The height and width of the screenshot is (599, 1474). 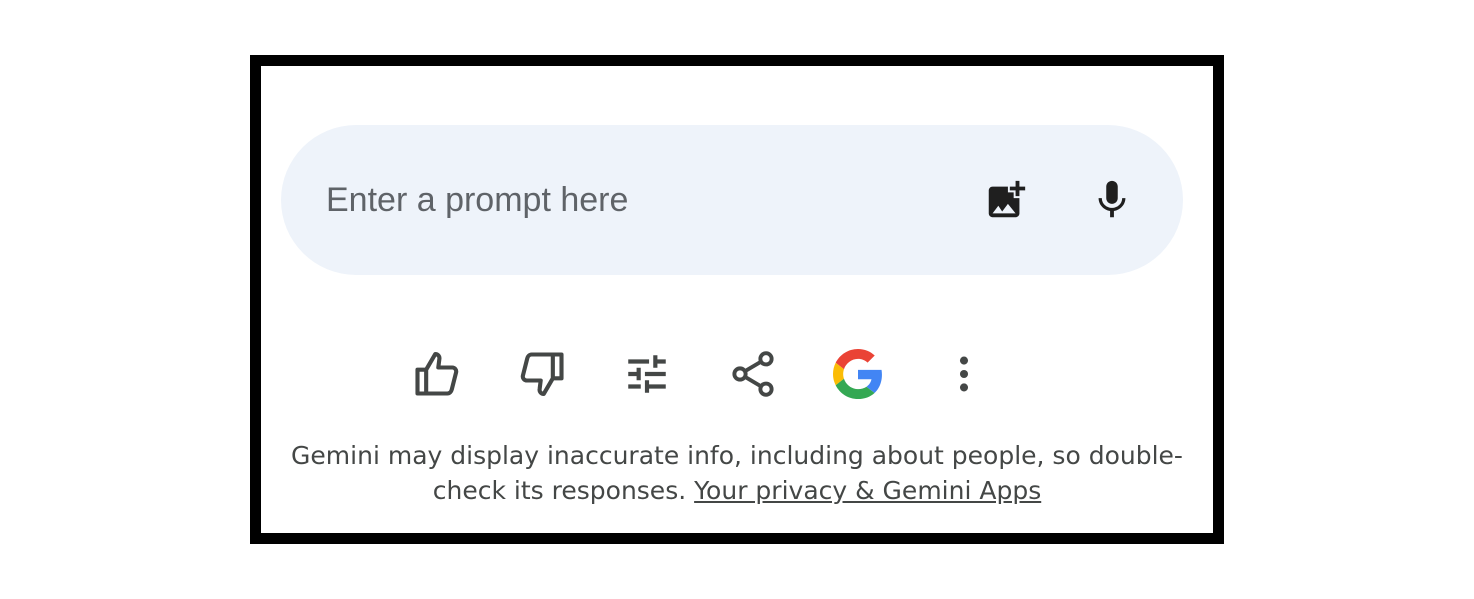 I want to click on add-photo-icon, so click(x=1006, y=200).